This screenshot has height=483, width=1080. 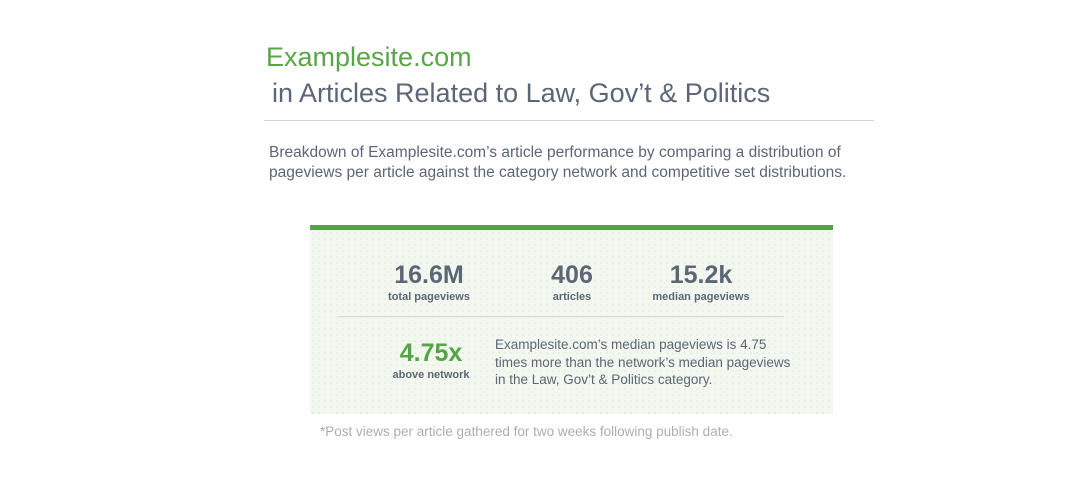 I want to click on stat-label: total pageviews, so click(x=429, y=297).